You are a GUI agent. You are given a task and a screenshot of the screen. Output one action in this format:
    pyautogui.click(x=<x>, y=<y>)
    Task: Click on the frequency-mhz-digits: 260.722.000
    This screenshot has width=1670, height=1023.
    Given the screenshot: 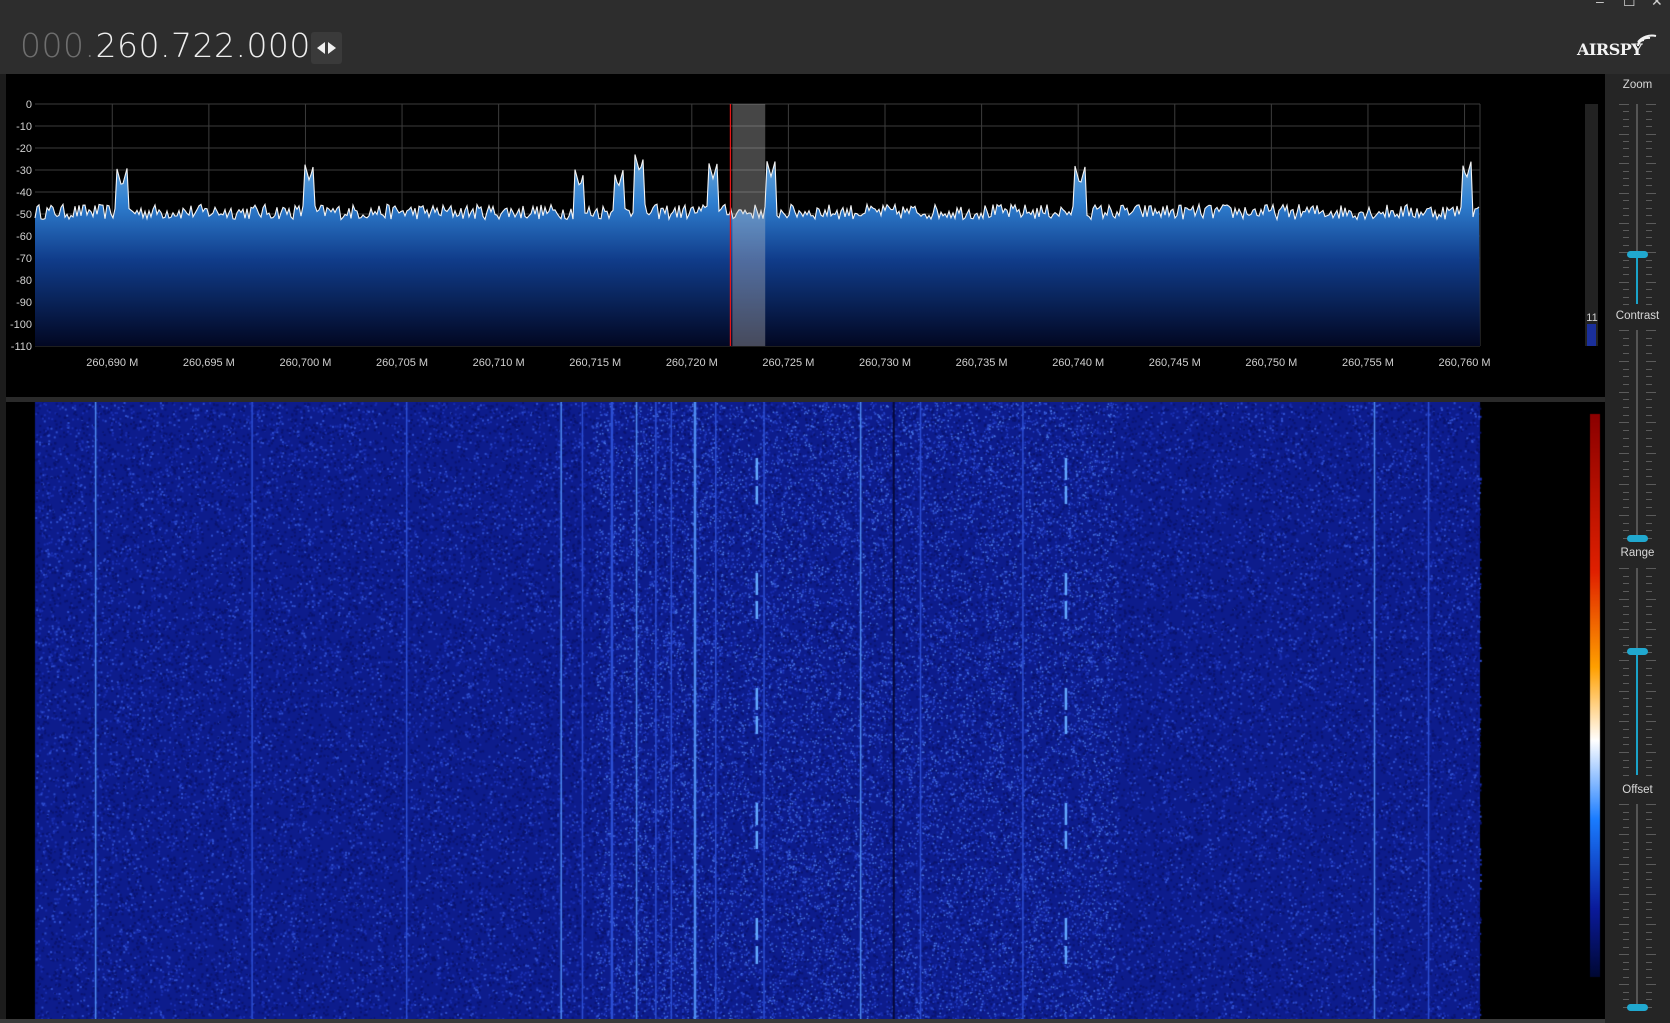 What is the action you would take?
    pyautogui.click(x=202, y=45)
    